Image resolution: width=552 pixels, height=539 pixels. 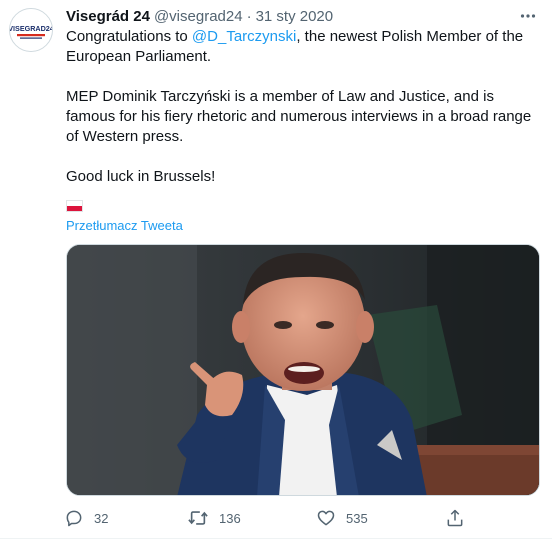 What do you see at coordinates (214, 518) in the screenshot?
I see `retweet-button: 136` at bounding box center [214, 518].